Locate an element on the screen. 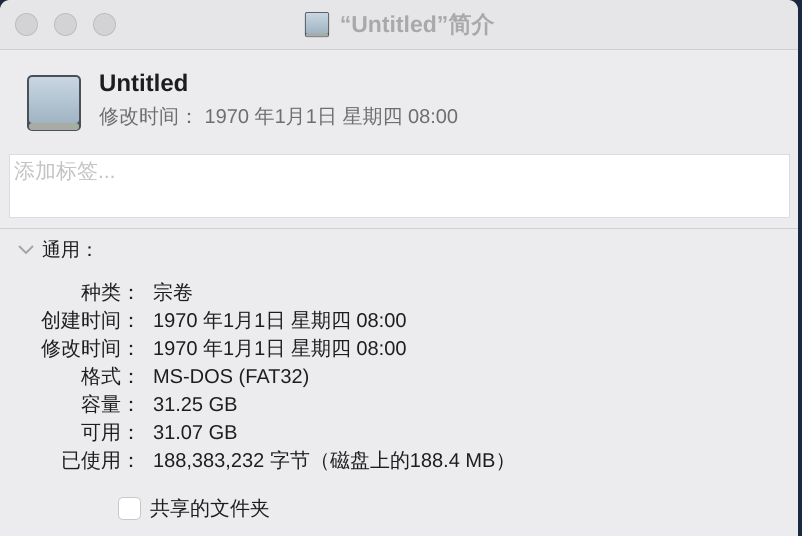  zoom-button is located at coordinates (104, 24).